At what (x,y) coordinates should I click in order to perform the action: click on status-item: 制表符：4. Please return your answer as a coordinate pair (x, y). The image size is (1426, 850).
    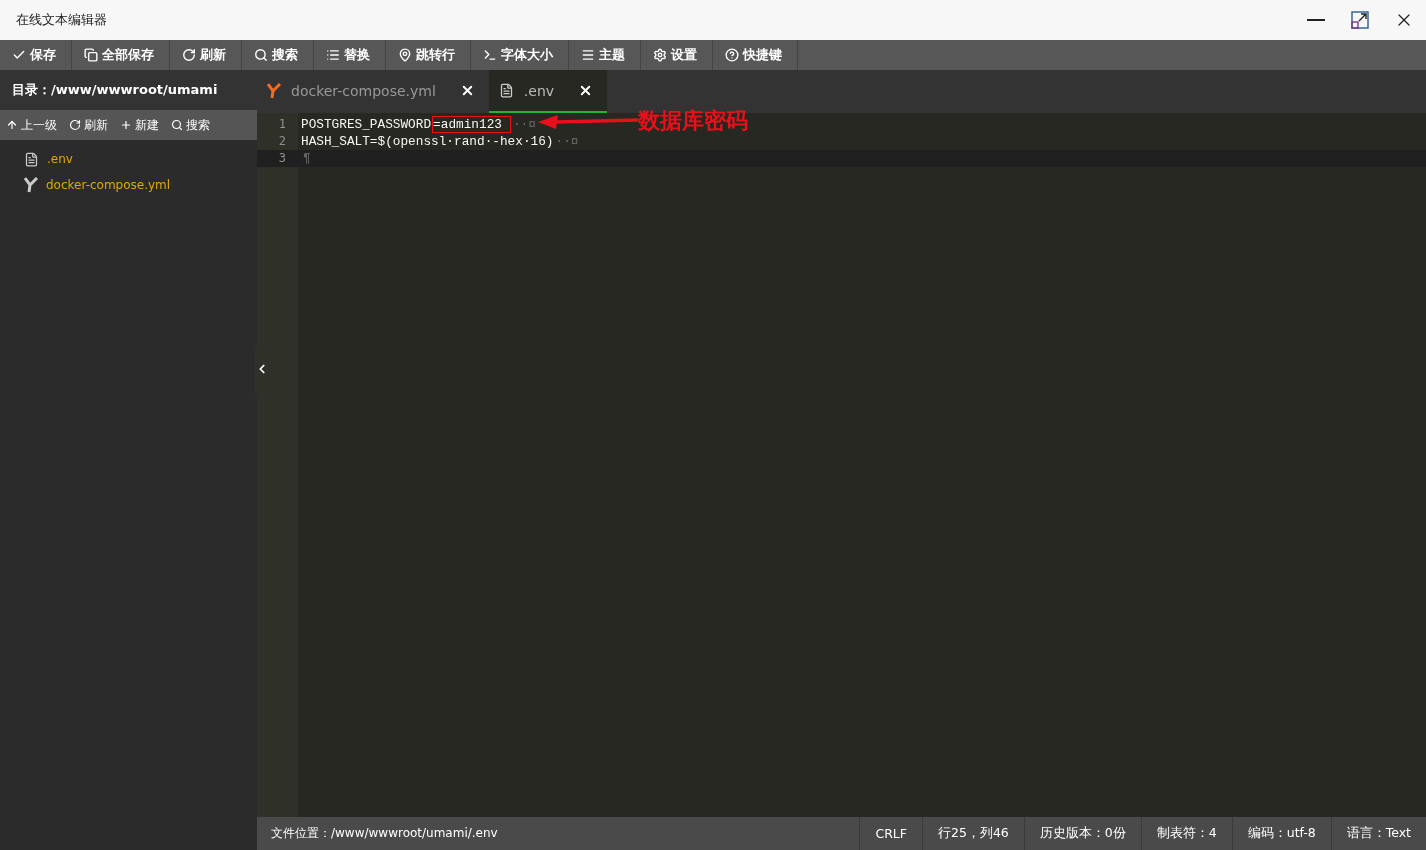
    Looking at the image, I should click on (1186, 833).